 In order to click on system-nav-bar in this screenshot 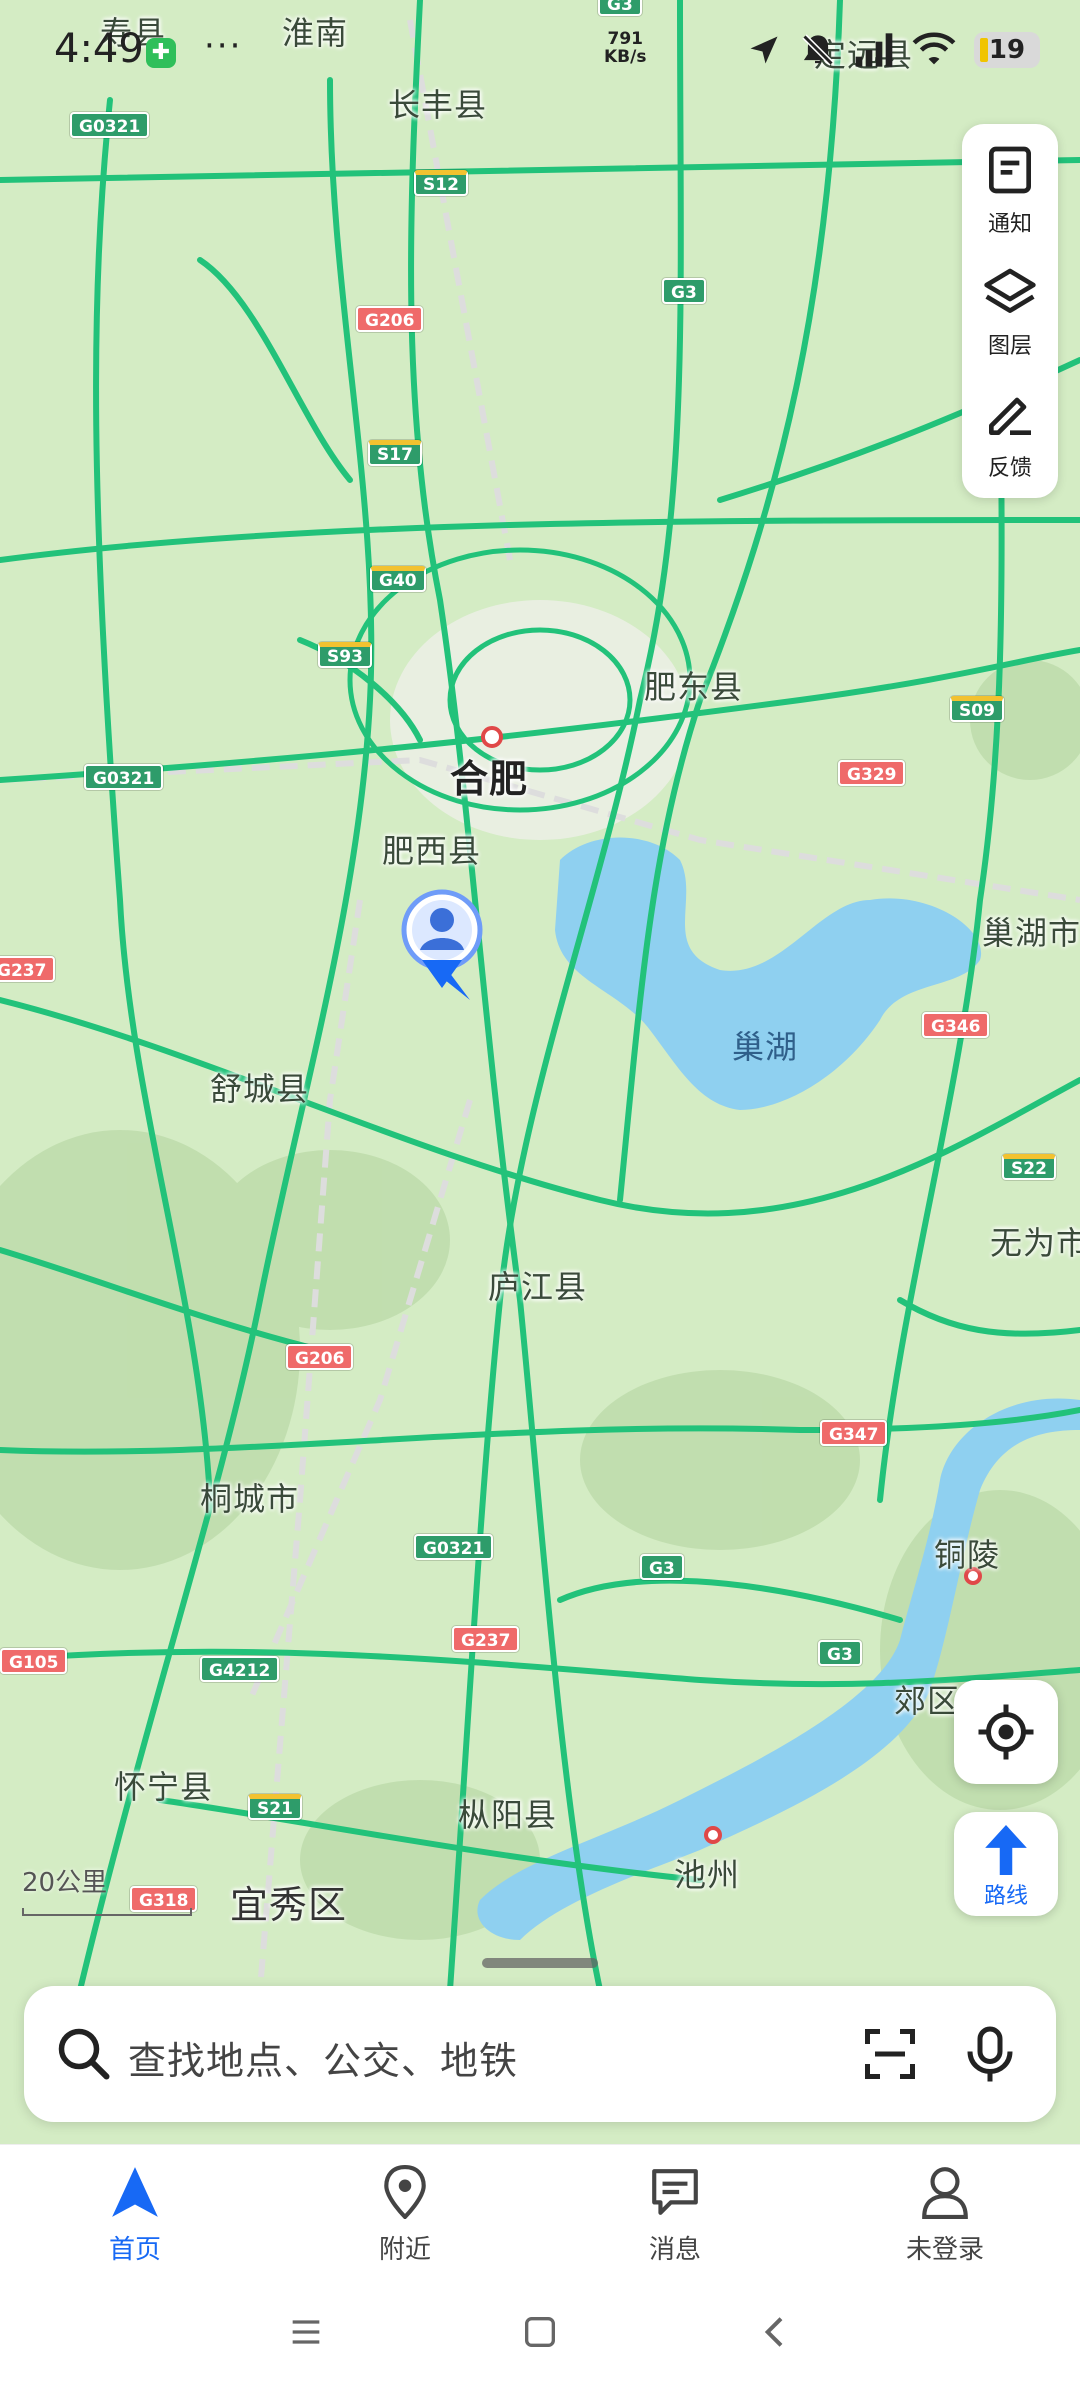, I will do `click(540, 2342)`.